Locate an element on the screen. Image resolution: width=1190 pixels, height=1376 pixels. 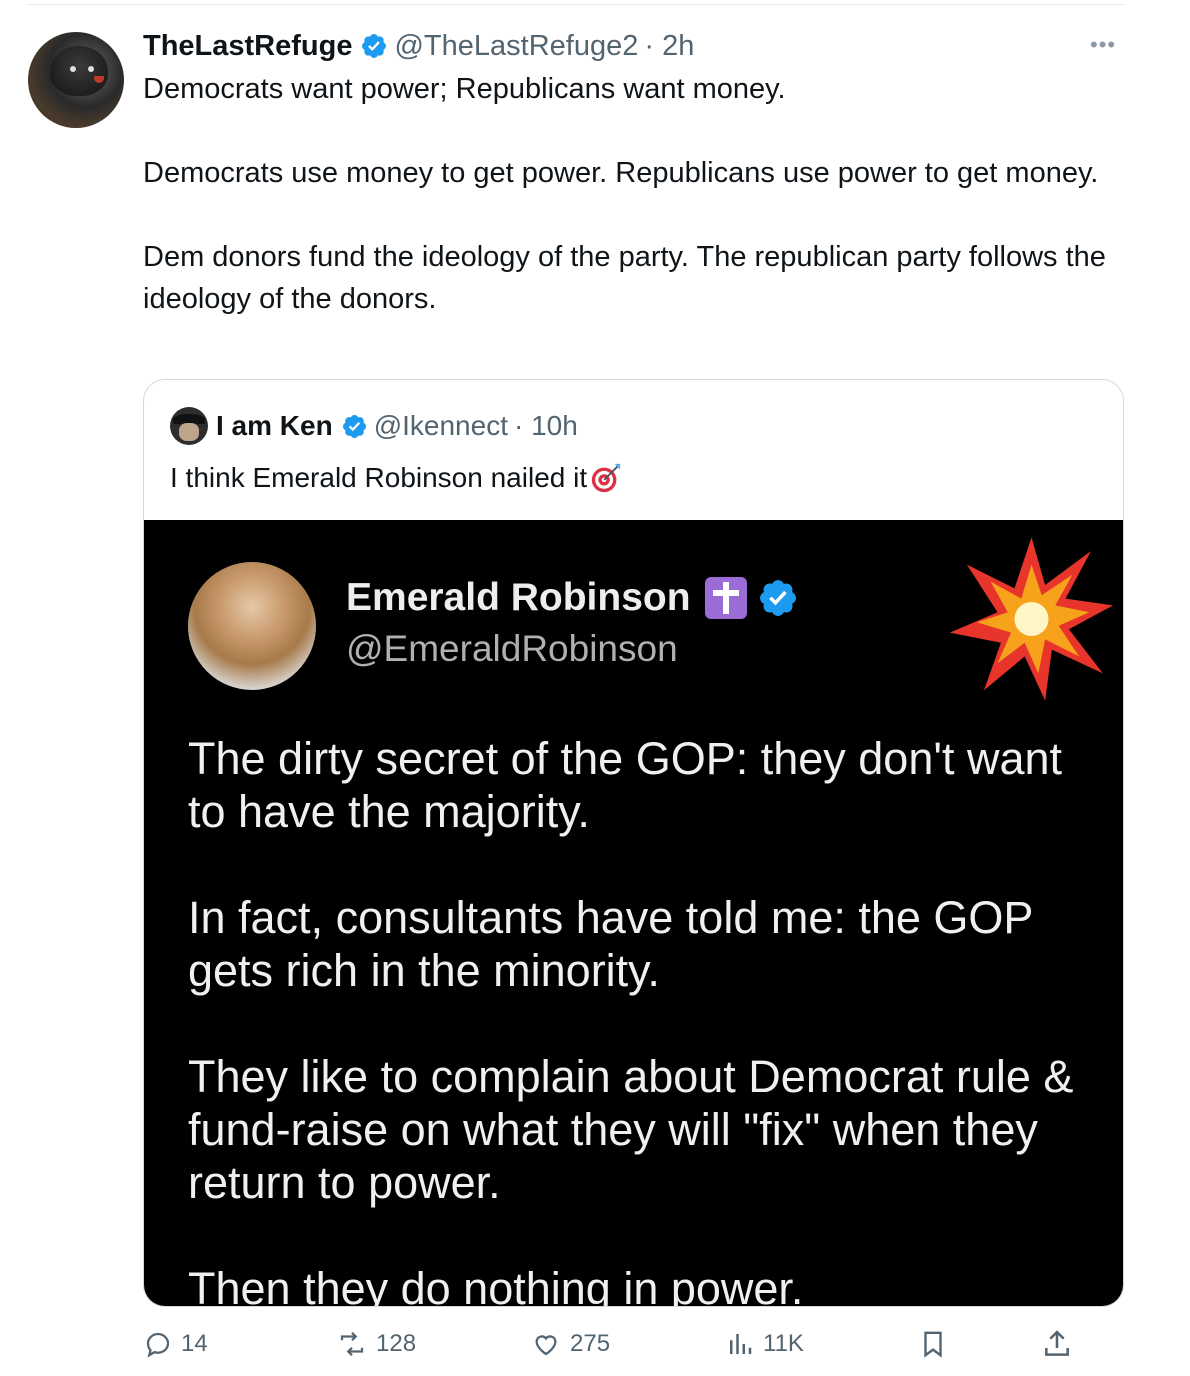
quoted-author-handle: @Ikennect is located at coordinates (441, 426).